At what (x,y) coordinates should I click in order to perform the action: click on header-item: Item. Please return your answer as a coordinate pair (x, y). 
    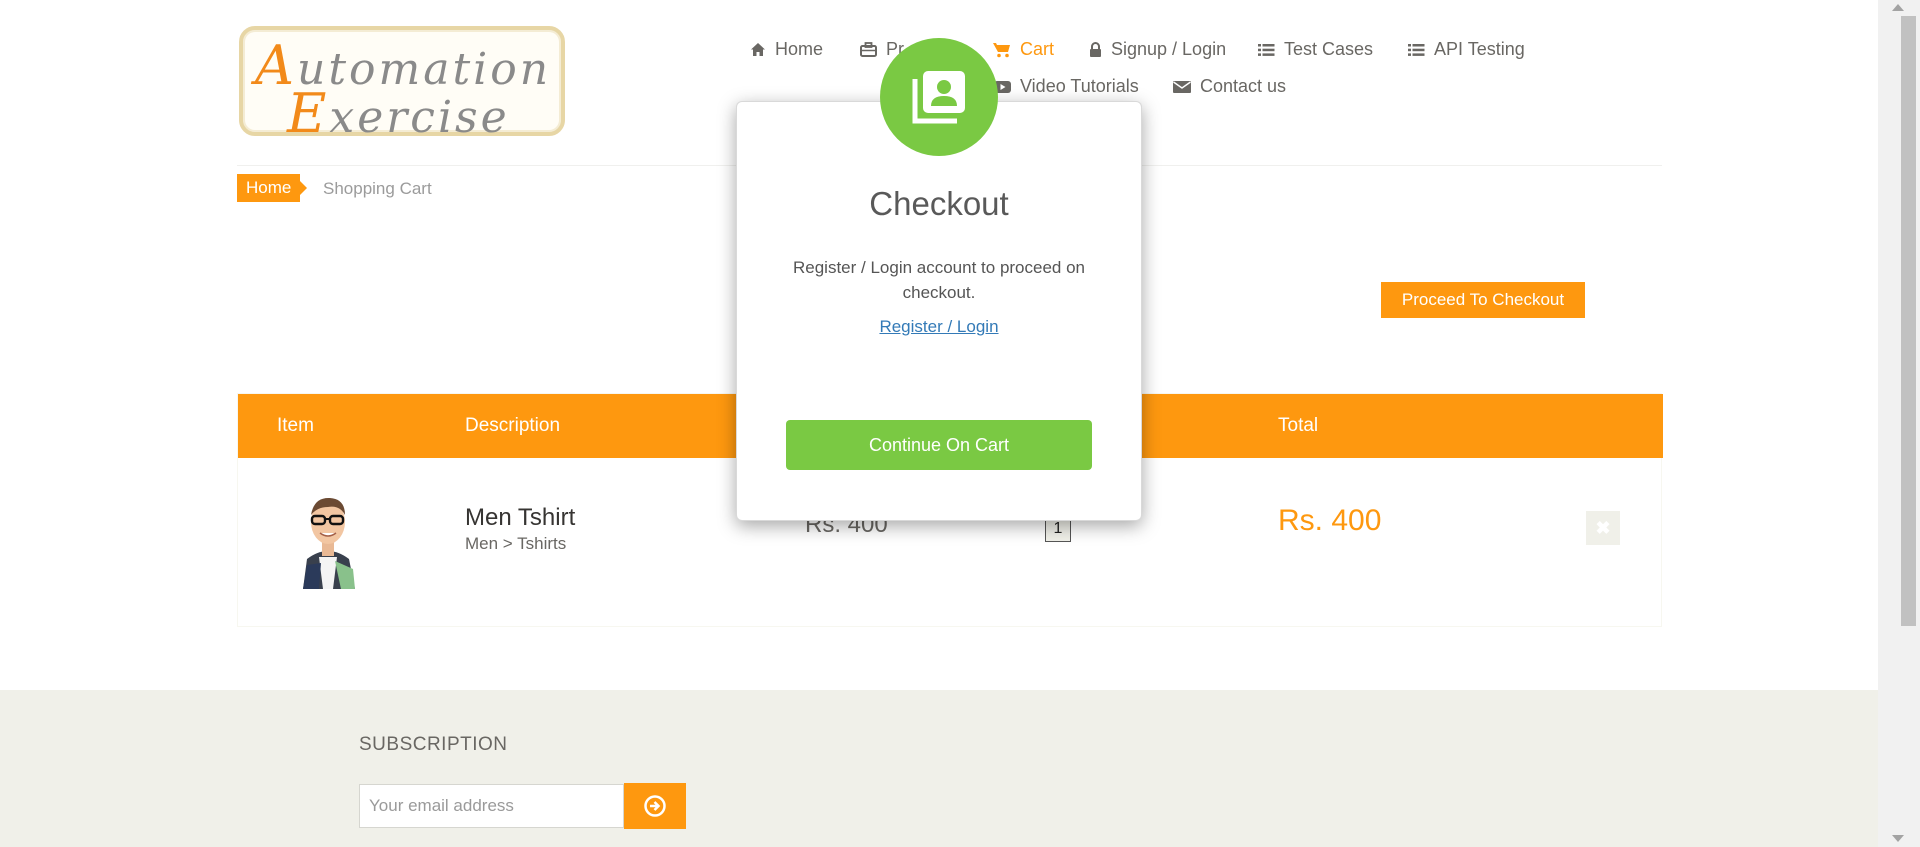
    Looking at the image, I should click on (295, 425).